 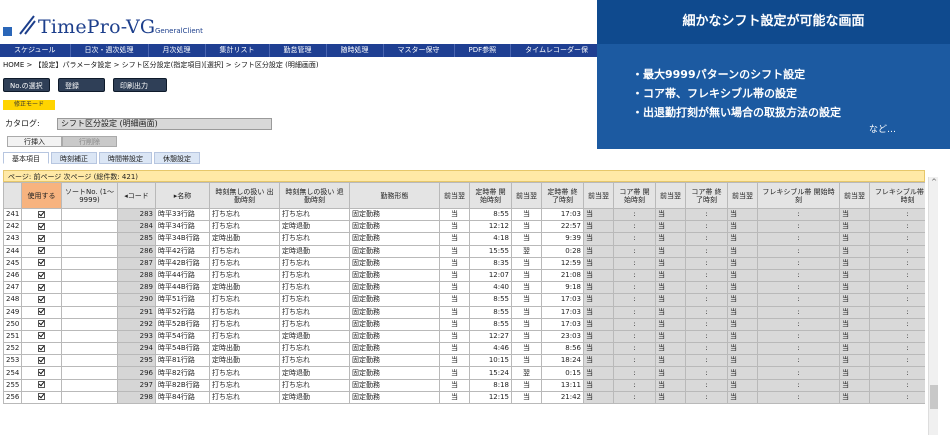 What do you see at coordinates (490, 349) in the screenshot?
I see `table-cell: 4:46` at bounding box center [490, 349].